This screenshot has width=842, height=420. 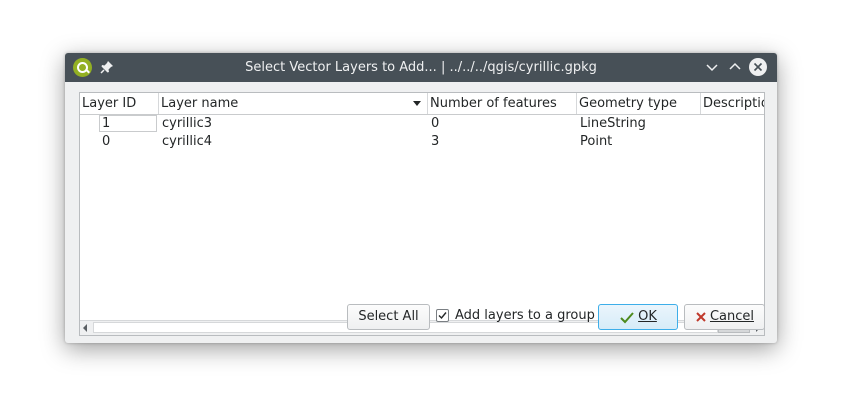 I want to click on add-to-group-label: Add layers to a group, so click(x=525, y=315).